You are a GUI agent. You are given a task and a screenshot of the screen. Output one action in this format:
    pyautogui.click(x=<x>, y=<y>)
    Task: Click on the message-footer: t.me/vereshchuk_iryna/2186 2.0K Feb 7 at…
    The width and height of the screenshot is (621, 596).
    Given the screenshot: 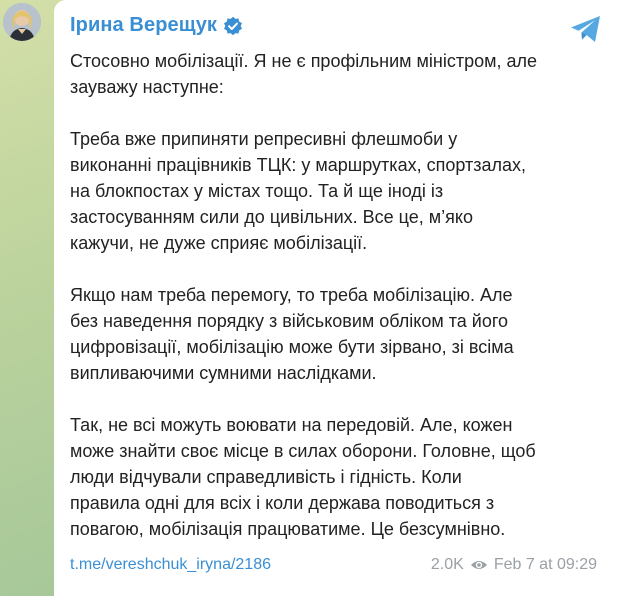 What is the action you would take?
    pyautogui.click(x=333, y=565)
    